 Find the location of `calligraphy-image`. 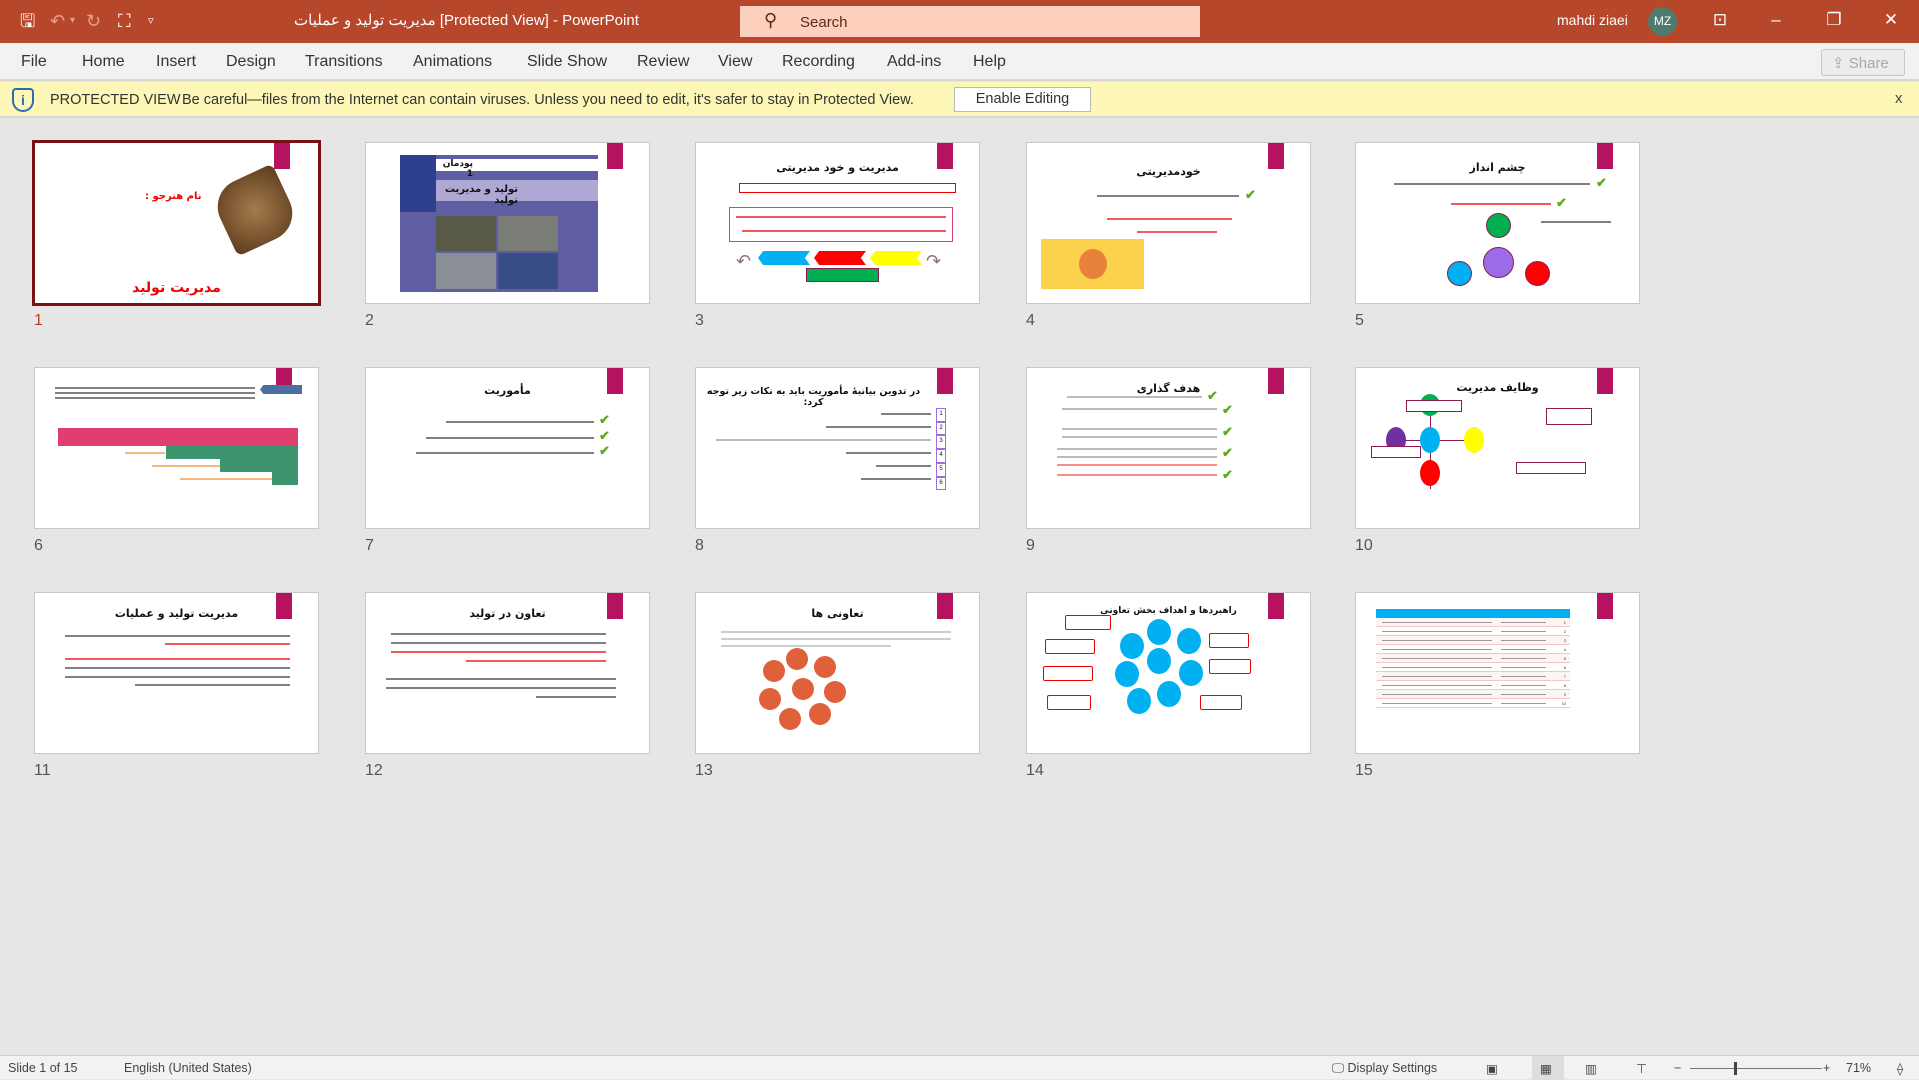

calligraphy-image is located at coordinates (255, 210).